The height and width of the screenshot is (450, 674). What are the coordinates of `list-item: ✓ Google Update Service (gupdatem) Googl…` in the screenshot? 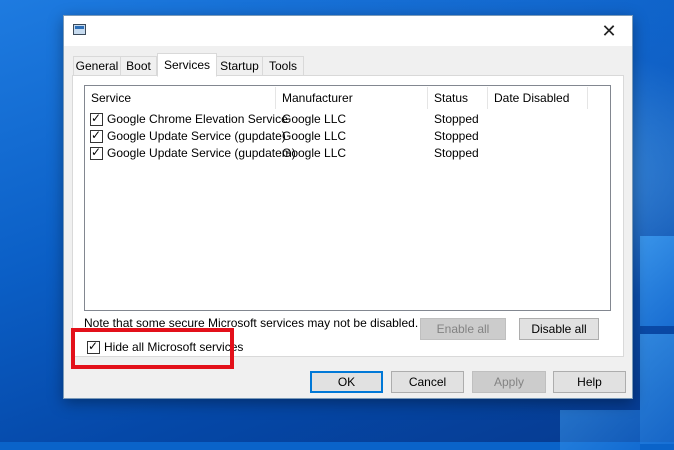 It's located at (345, 153).